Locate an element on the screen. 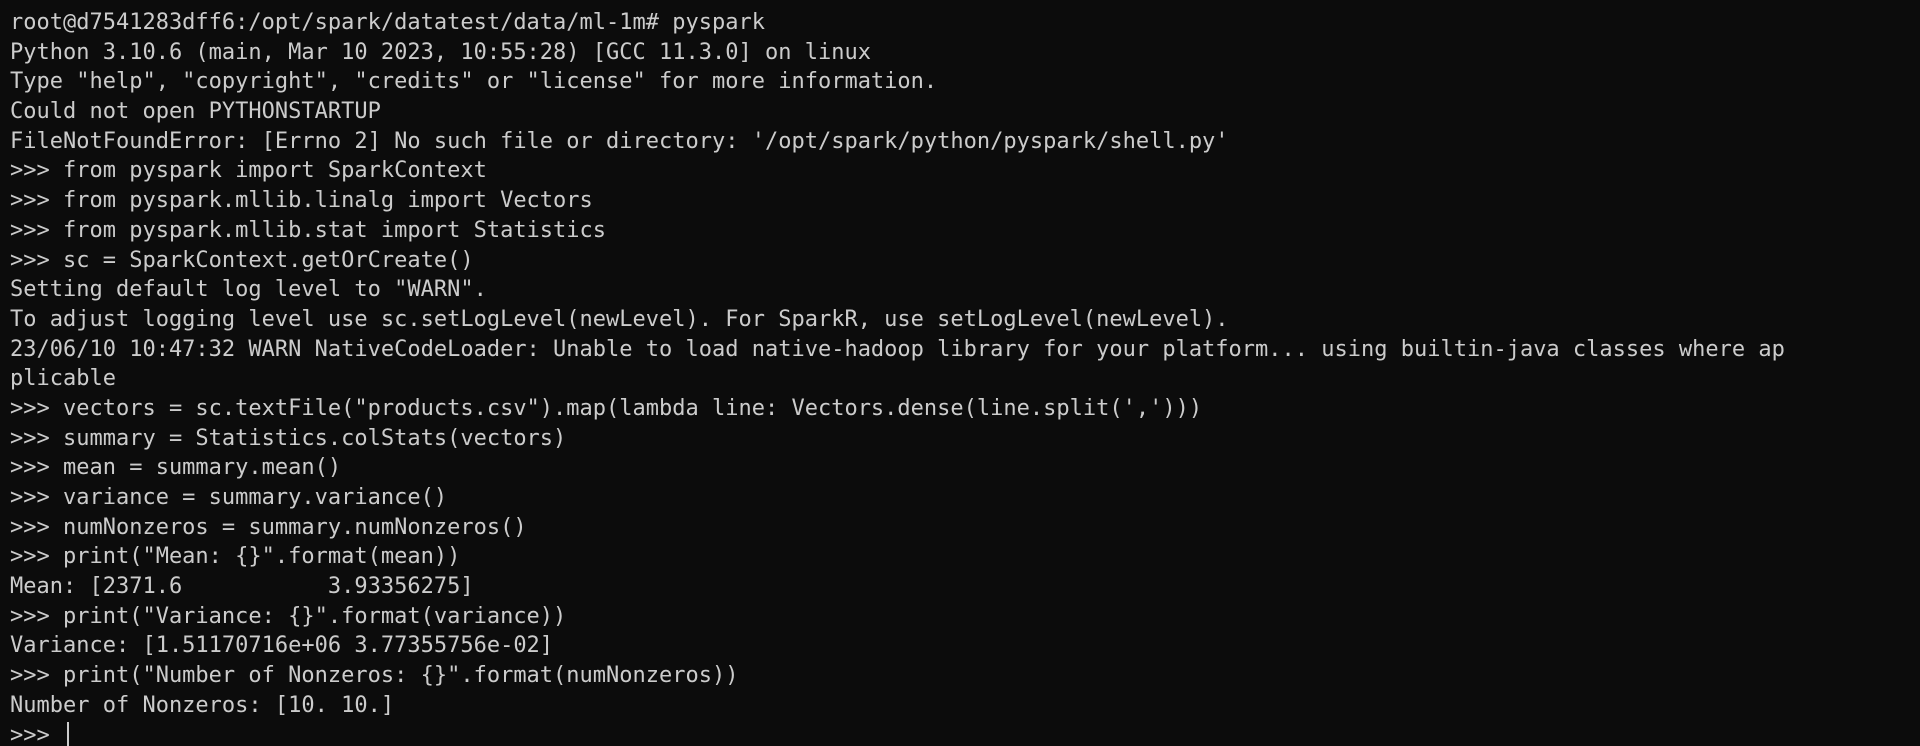 This screenshot has width=1920, height=746. terminal-line: Setting default log level to "WARN". is located at coordinates (248, 290).